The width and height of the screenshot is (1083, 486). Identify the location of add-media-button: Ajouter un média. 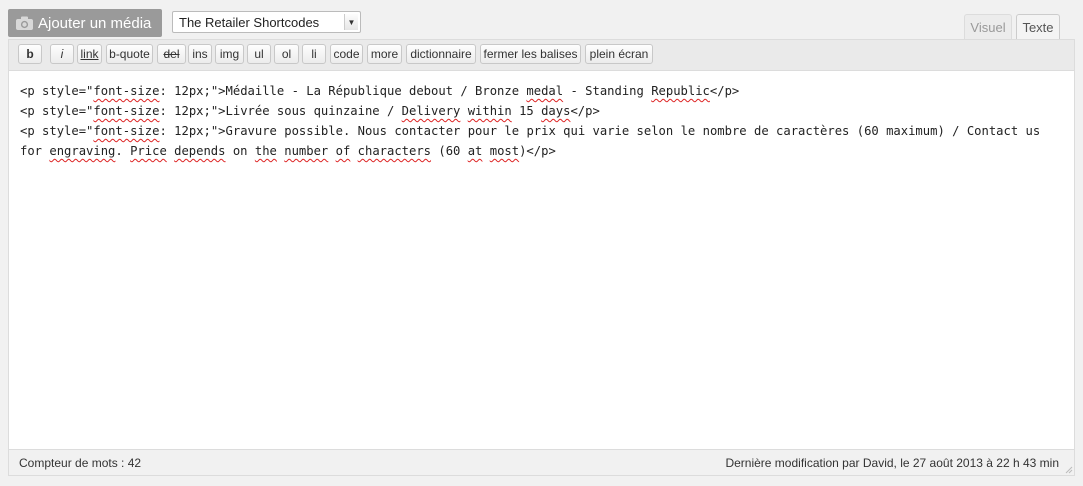
(85, 23).